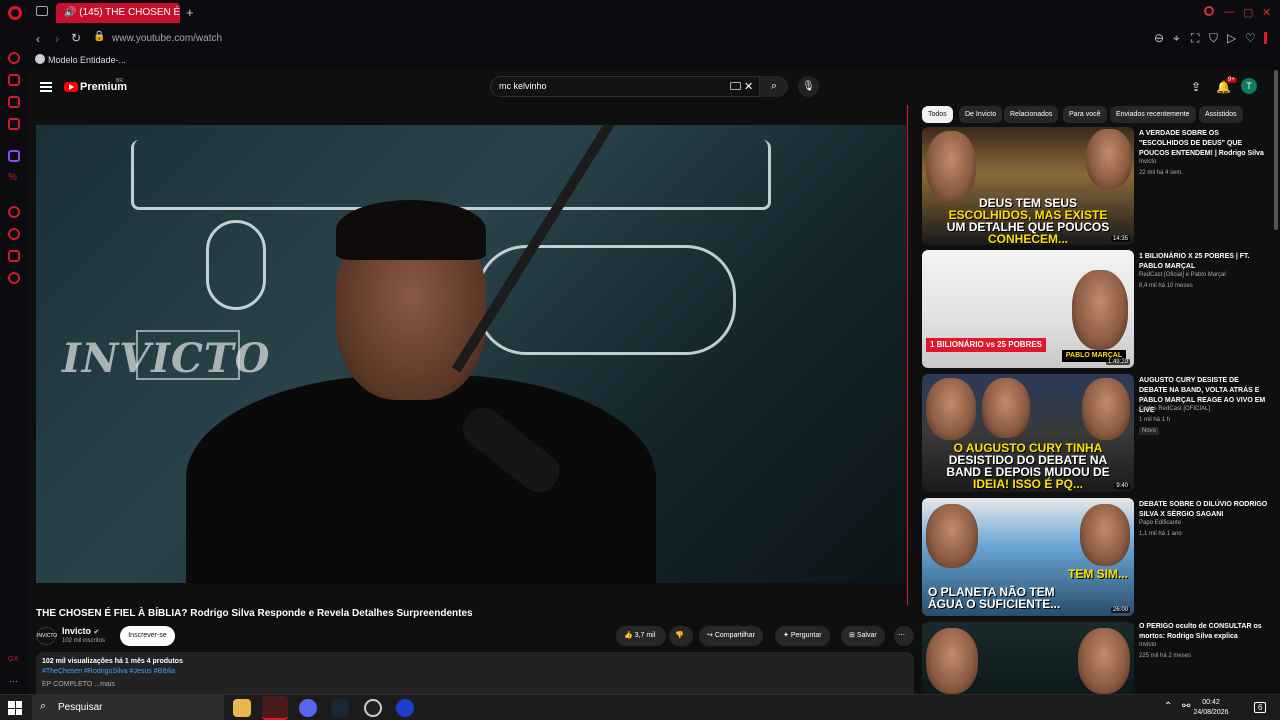 This screenshot has width=1280, height=720. What do you see at coordinates (14, 234) in the screenshot?
I see `history-icon` at bounding box center [14, 234].